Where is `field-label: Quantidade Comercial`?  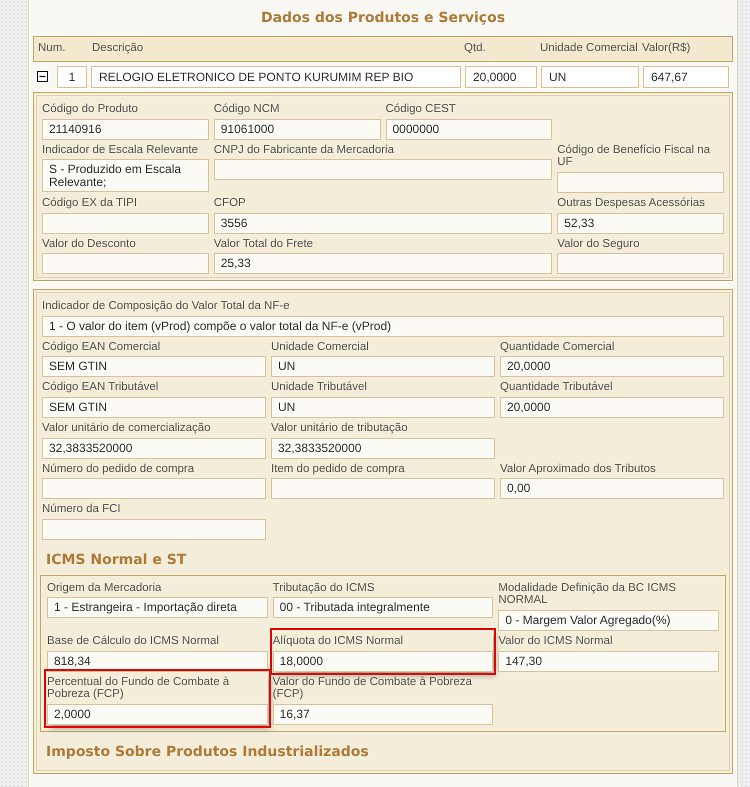 field-label: Quantidade Comercial is located at coordinates (558, 347).